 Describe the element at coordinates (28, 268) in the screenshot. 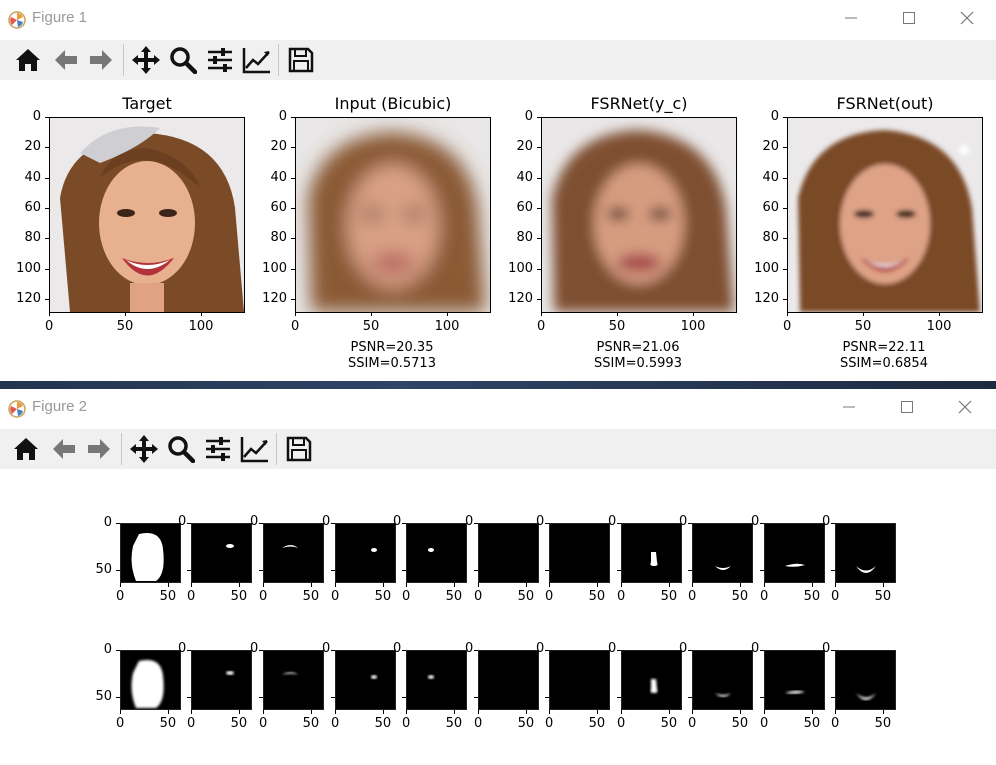

I see `y-tick-label: 100` at that location.